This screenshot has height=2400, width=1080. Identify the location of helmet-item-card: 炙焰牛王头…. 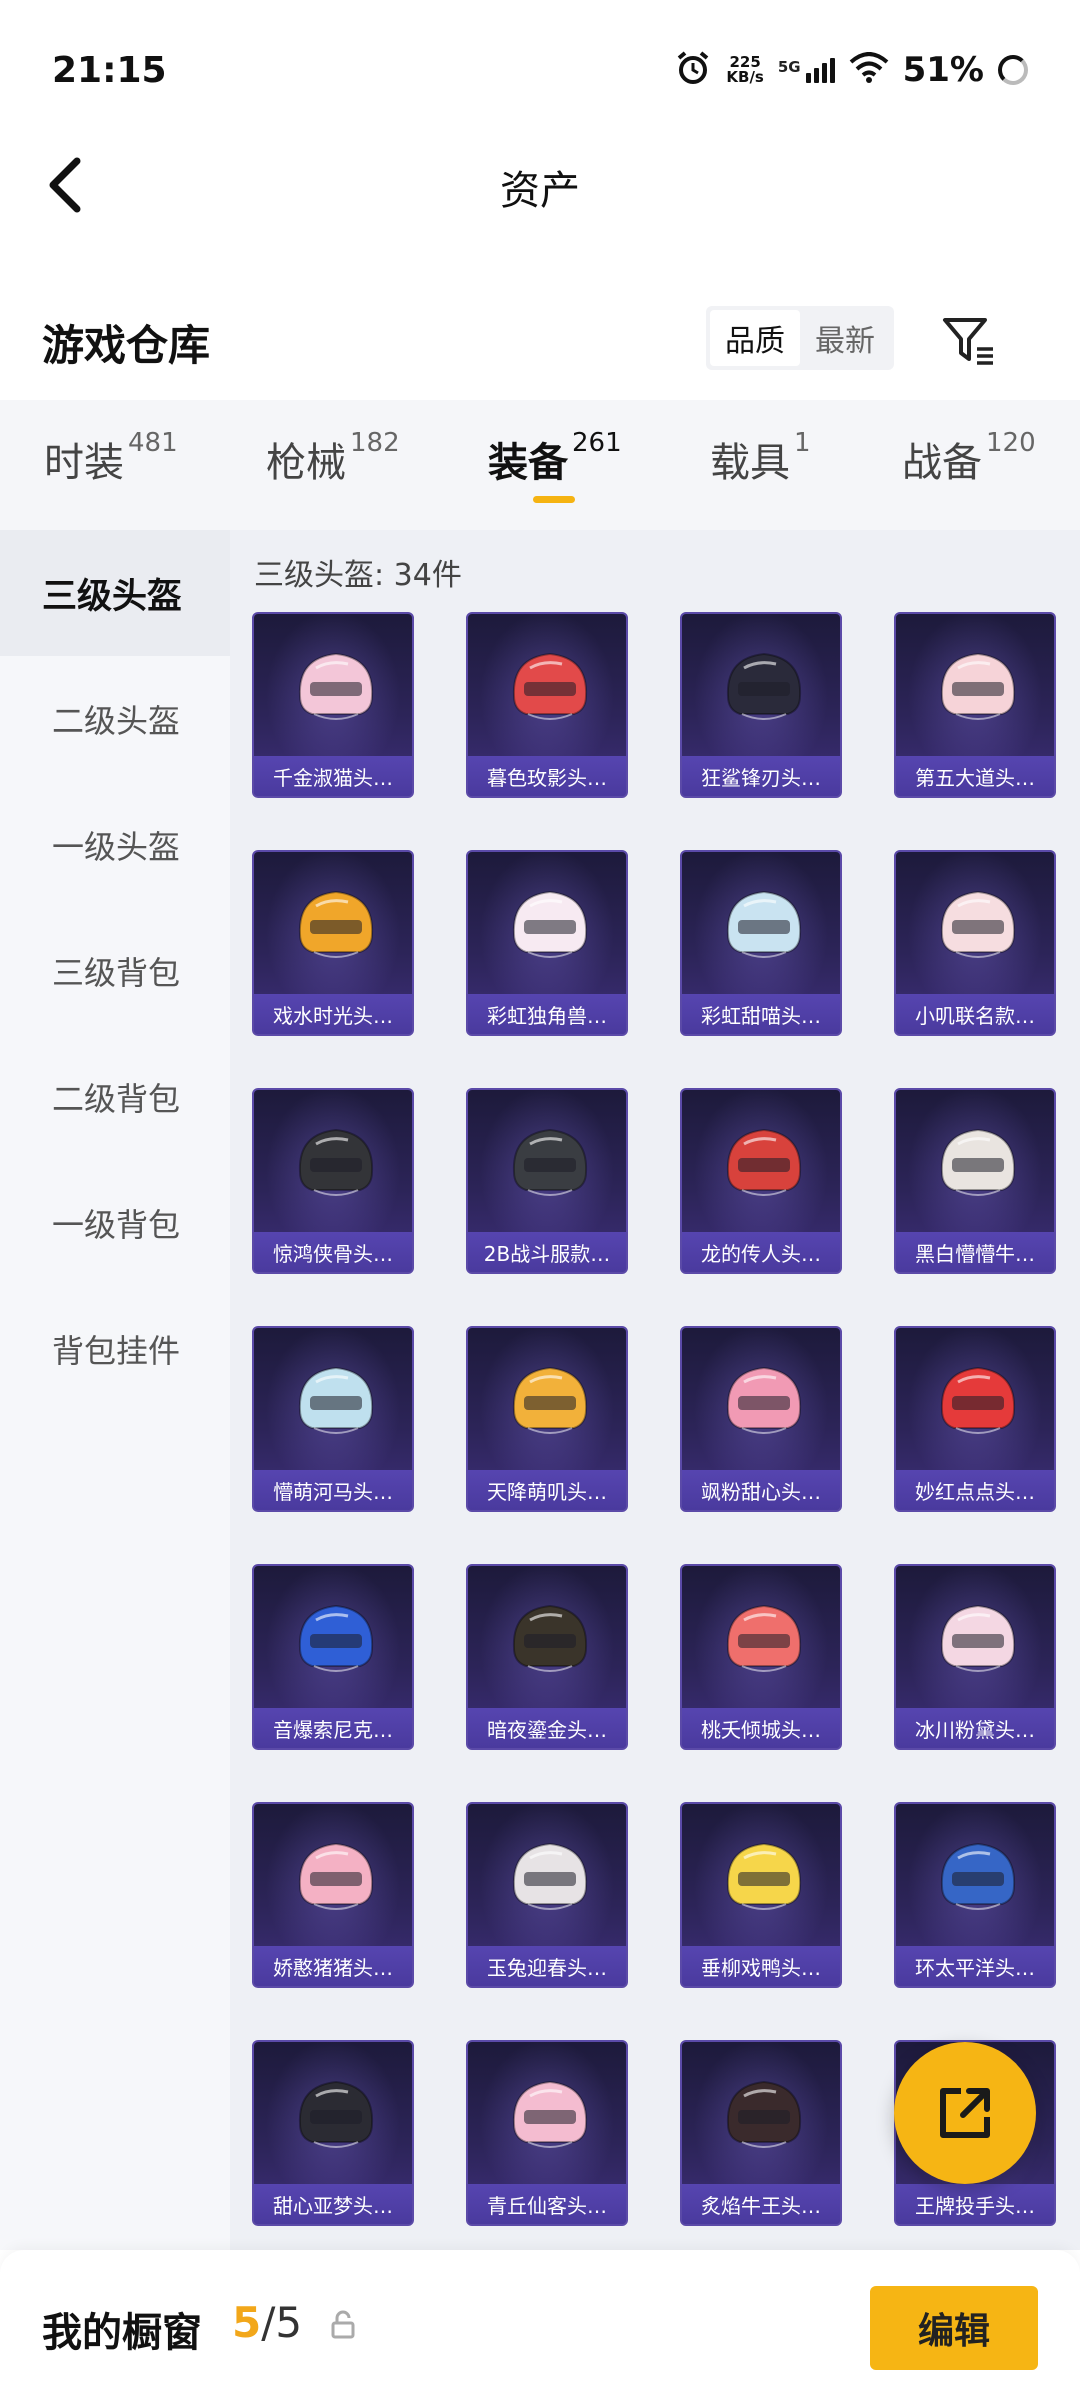
(761, 2133).